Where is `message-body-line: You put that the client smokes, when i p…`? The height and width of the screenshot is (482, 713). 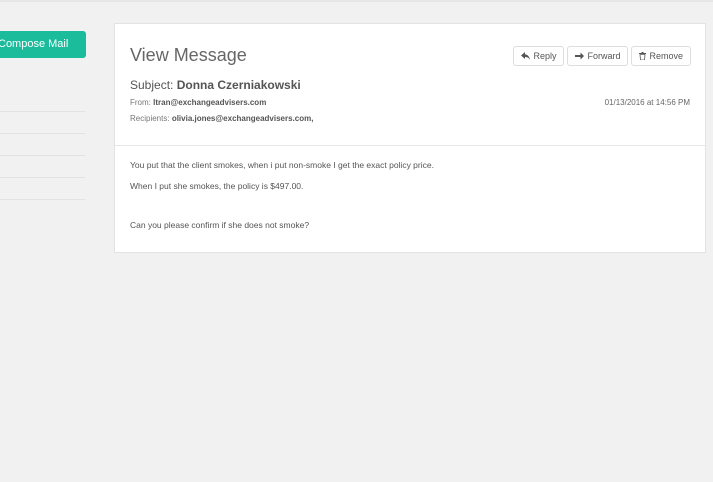 message-body-line: You put that the client smokes, when i p… is located at coordinates (282, 165).